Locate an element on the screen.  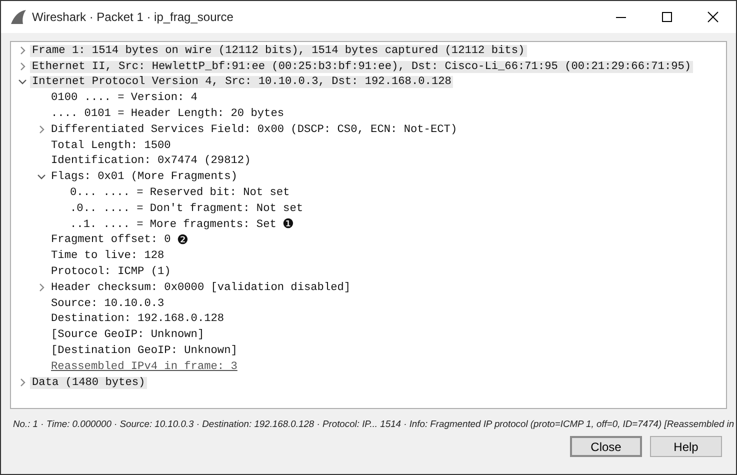
close-icon is located at coordinates (713, 17).